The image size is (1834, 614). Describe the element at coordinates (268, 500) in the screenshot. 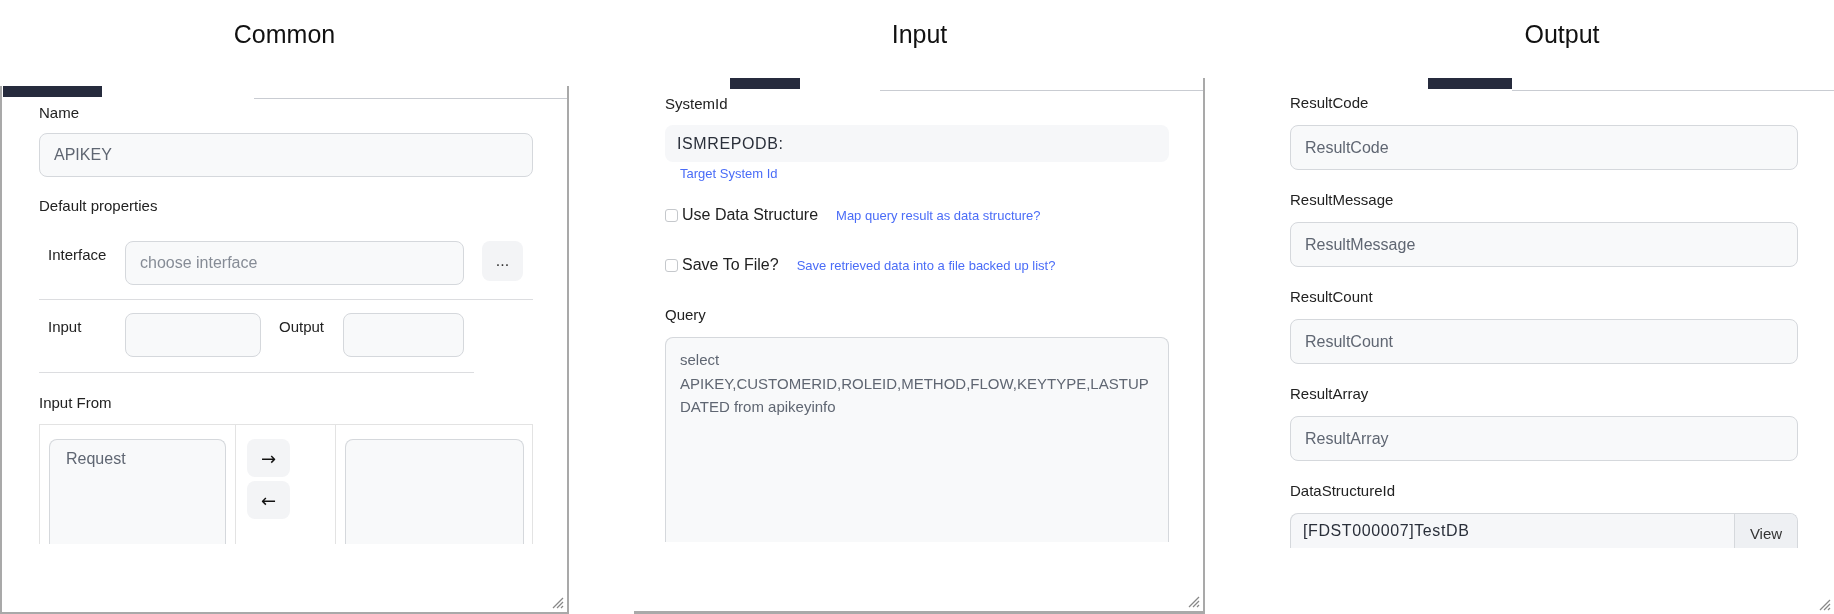

I see `move-button: ←` at that location.